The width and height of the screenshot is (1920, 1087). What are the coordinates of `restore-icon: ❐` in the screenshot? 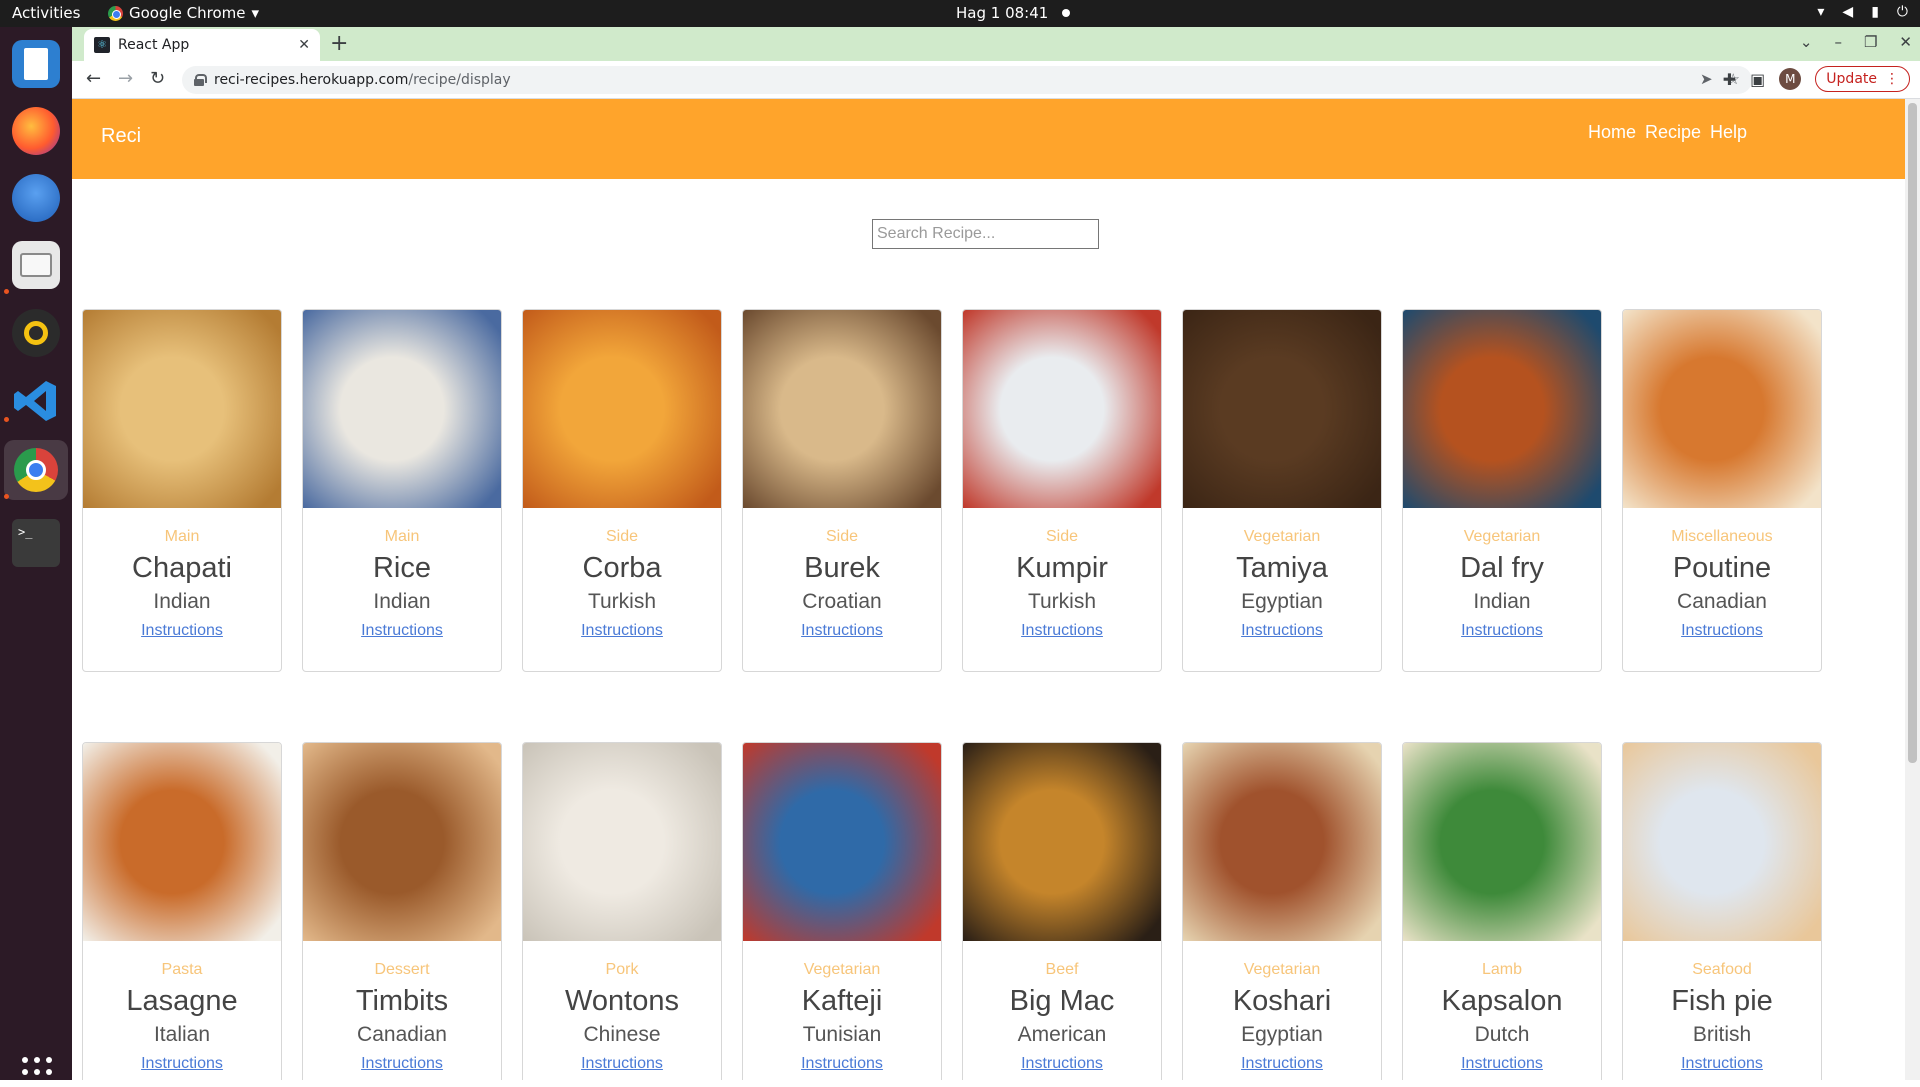 It's located at (1870, 42).